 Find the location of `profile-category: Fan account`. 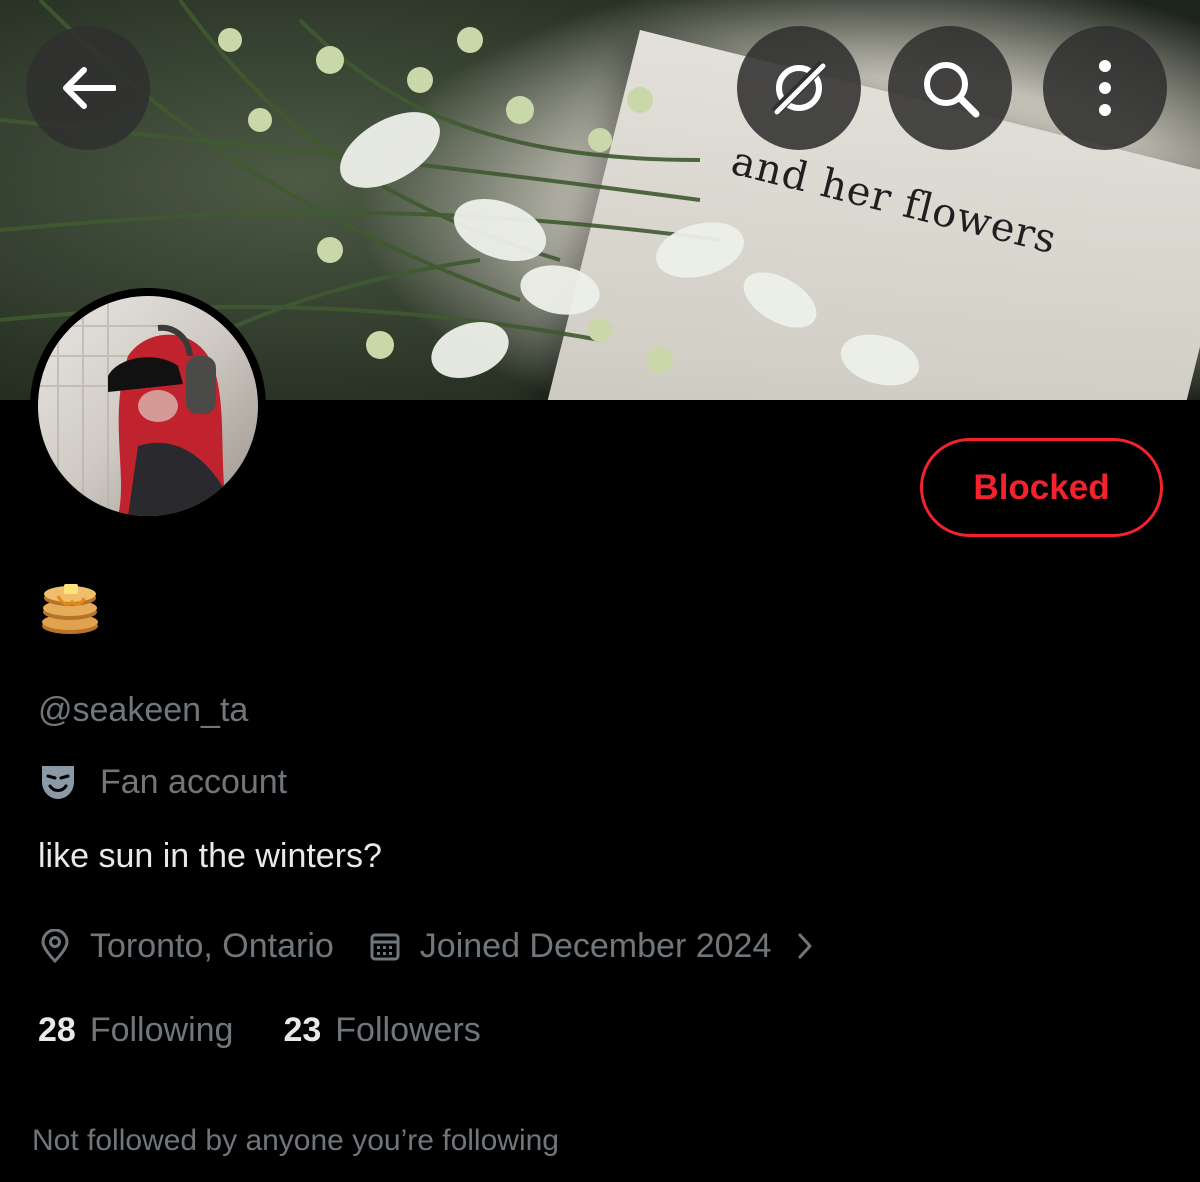

profile-category: Fan account is located at coordinates (162, 782).